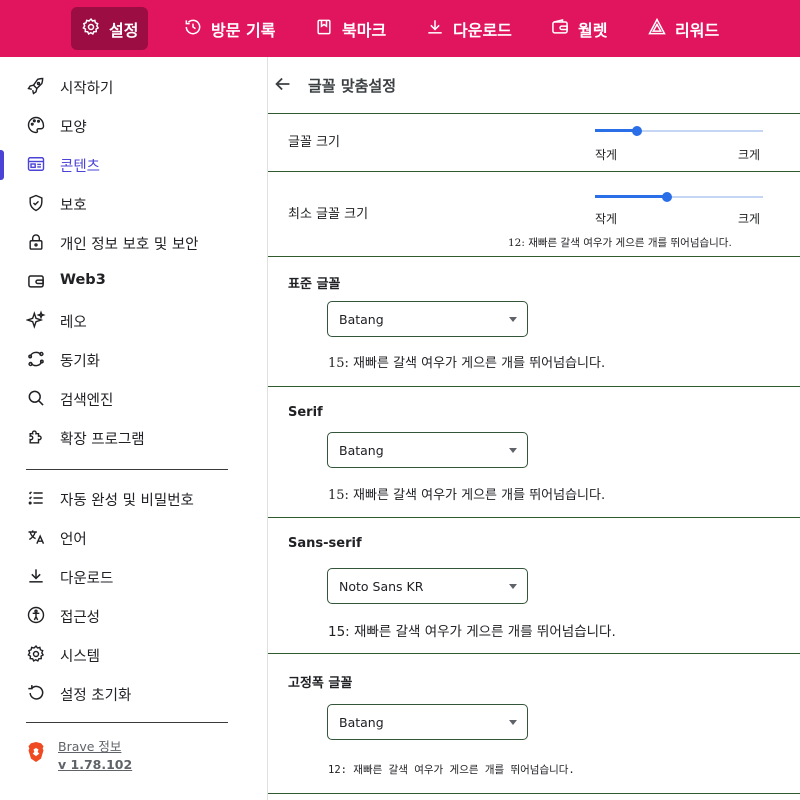  What do you see at coordinates (36, 359) in the screenshot?
I see `sync-icon` at bounding box center [36, 359].